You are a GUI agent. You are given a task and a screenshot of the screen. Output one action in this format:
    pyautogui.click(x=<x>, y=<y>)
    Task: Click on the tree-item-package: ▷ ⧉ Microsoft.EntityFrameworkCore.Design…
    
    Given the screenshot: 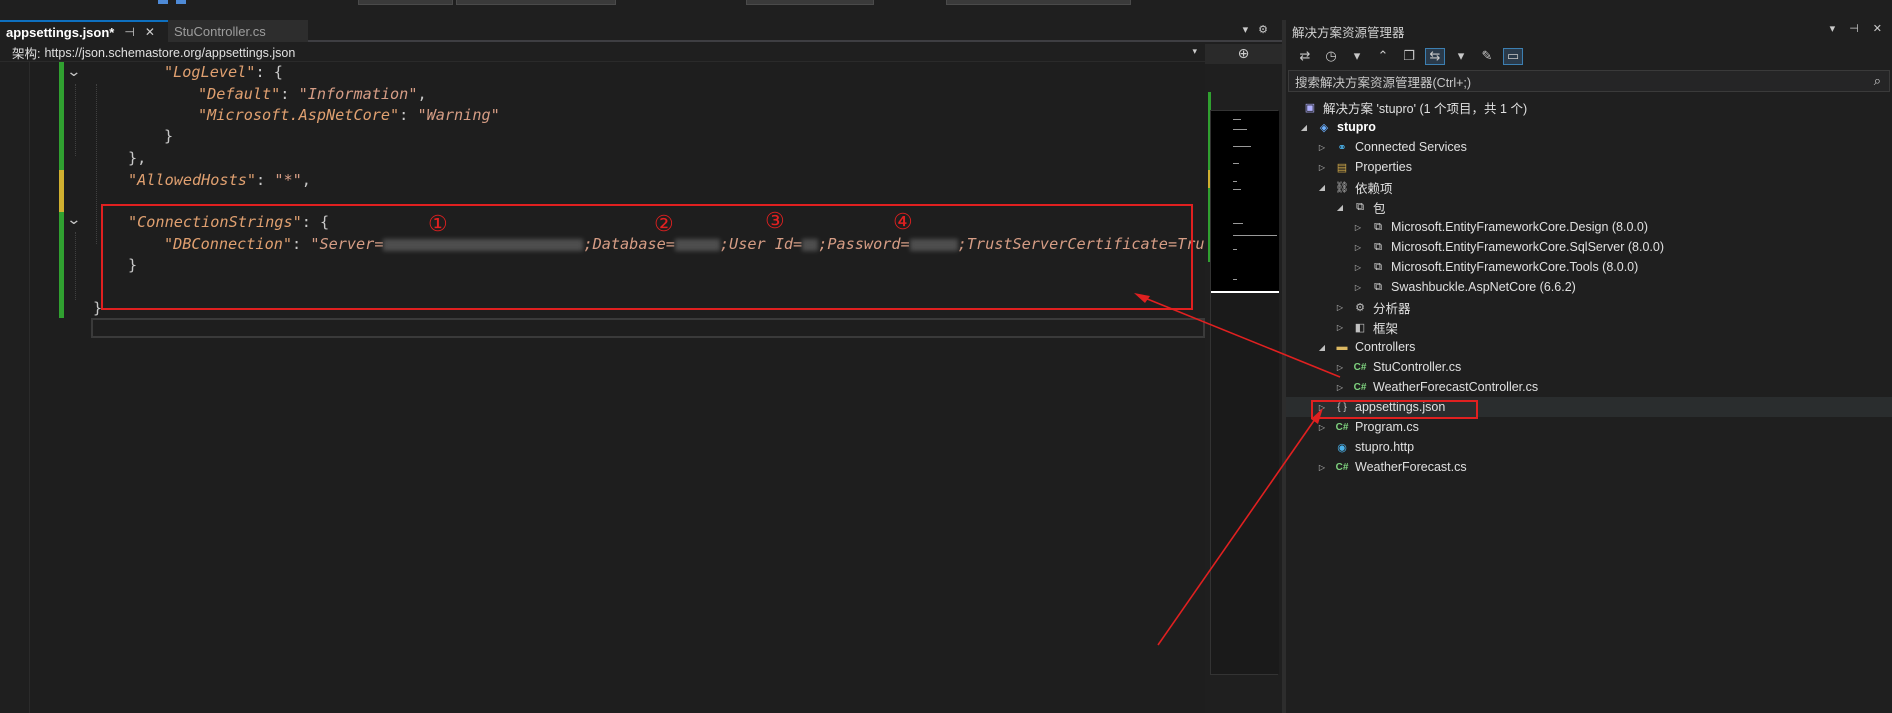 What is the action you would take?
    pyautogui.click(x=1589, y=227)
    